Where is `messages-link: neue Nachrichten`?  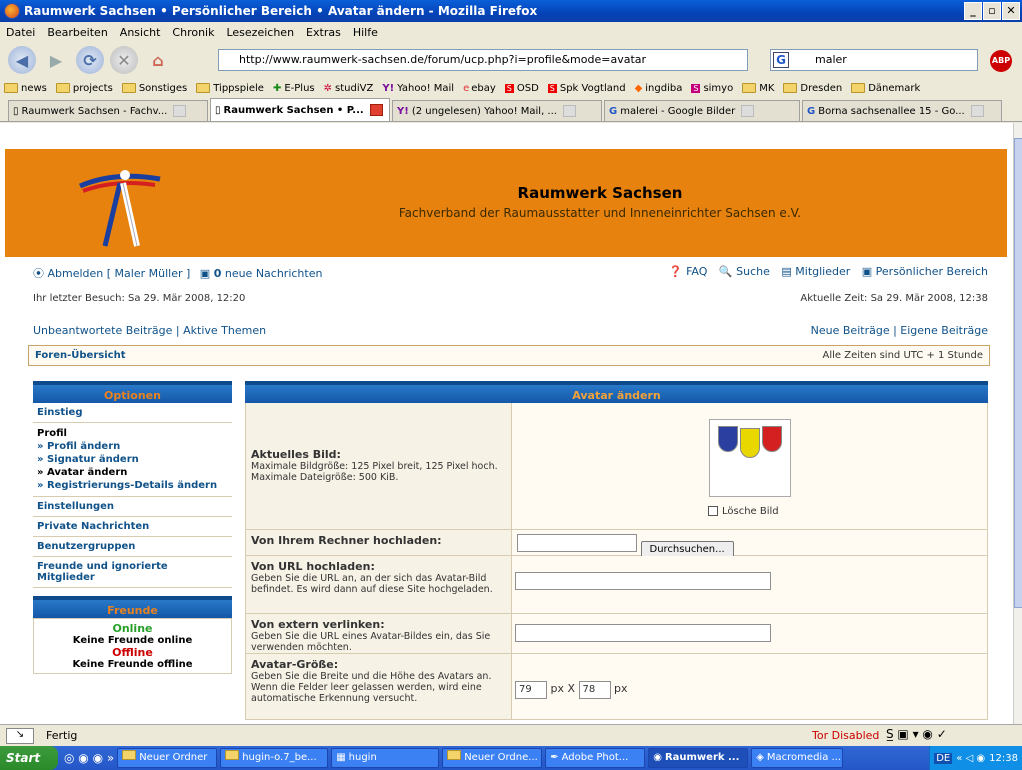 messages-link: neue Nachrichten is located at coordinates (274, 273).